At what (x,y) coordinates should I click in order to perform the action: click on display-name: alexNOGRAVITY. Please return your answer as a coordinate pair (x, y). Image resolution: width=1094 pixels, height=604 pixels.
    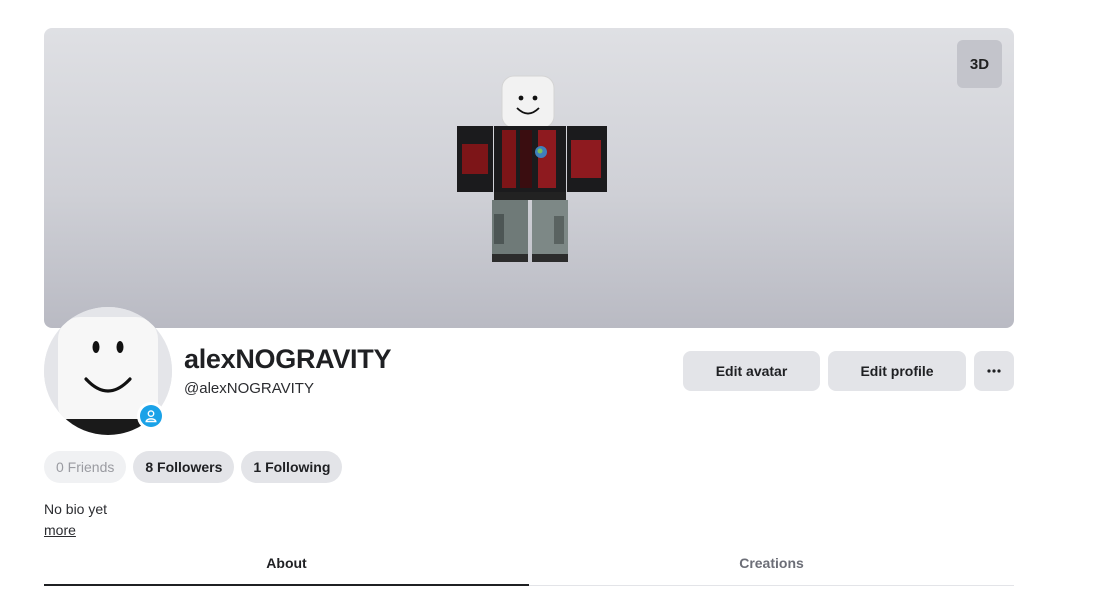
    Looking at the image, I should click on (288, 359).